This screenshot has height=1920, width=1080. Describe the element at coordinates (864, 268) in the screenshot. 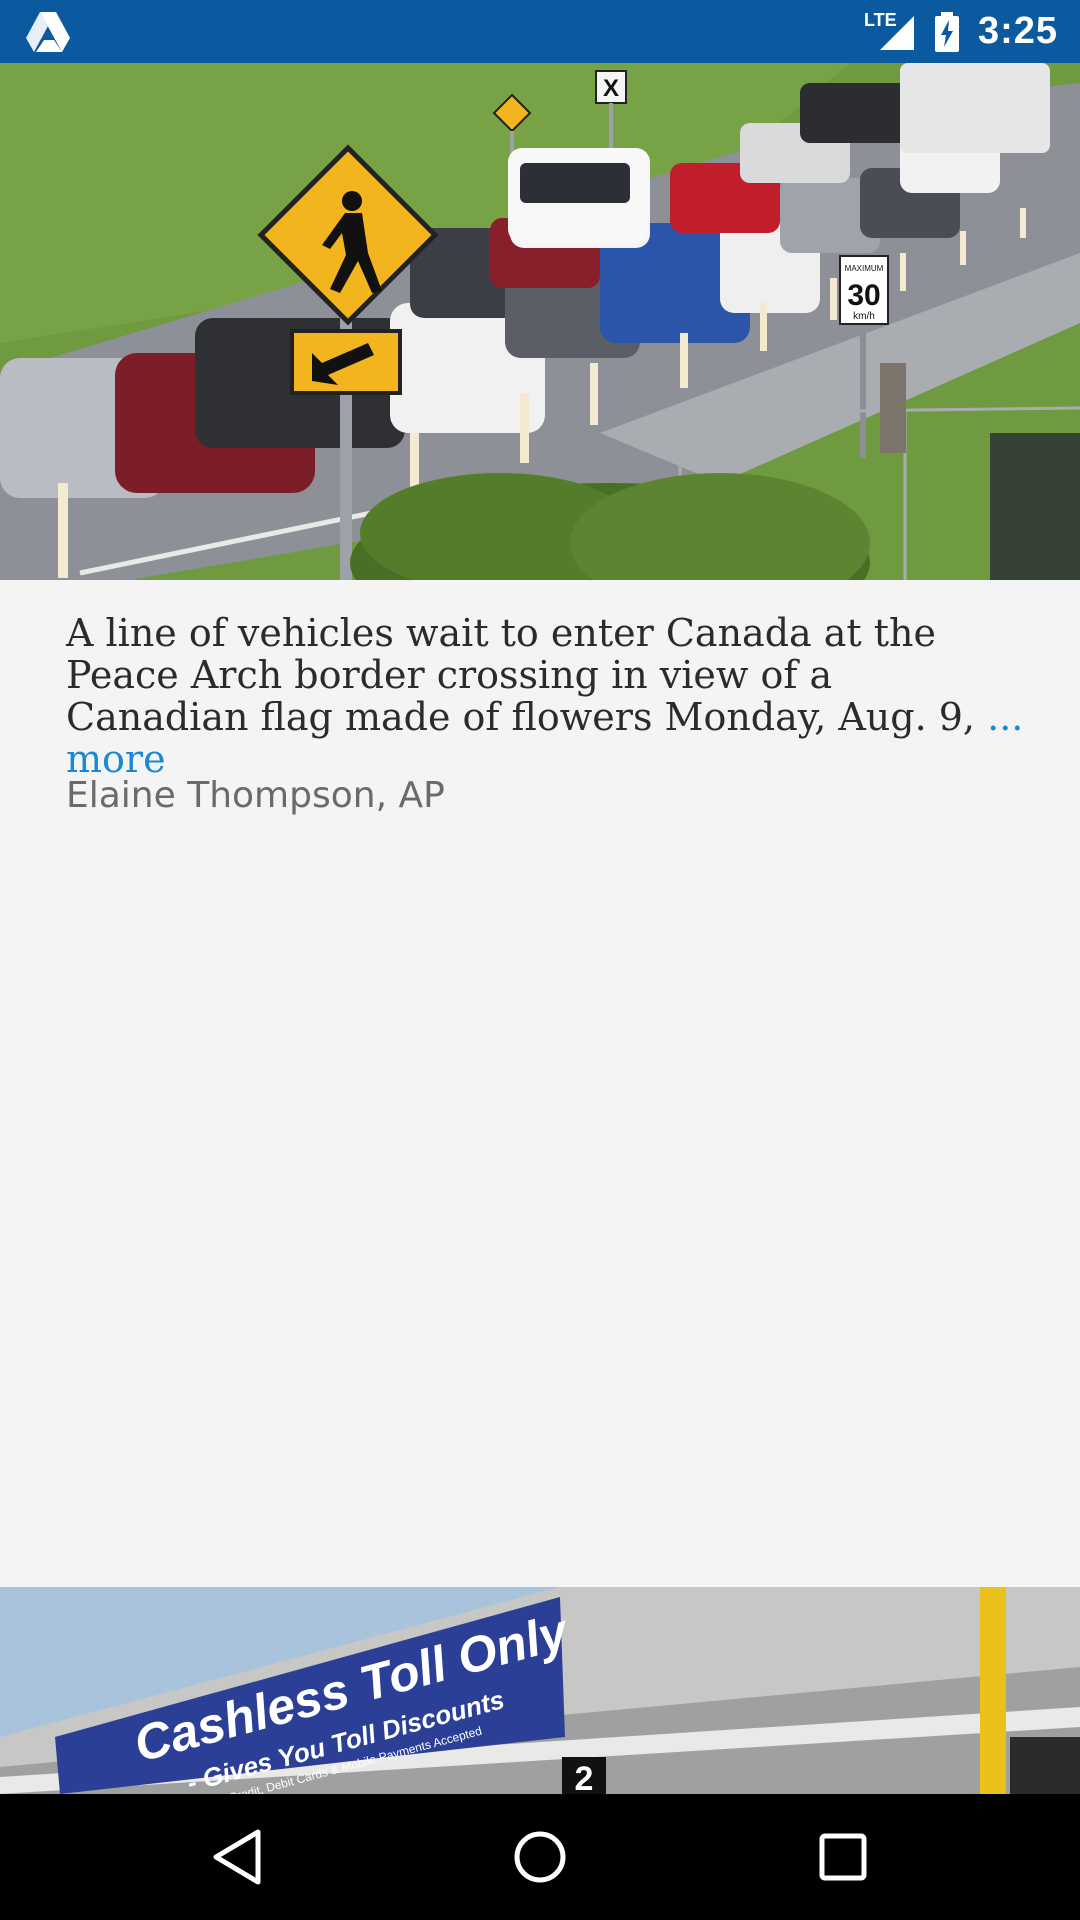

I see `svg-text: MAXIMUM` at that location.